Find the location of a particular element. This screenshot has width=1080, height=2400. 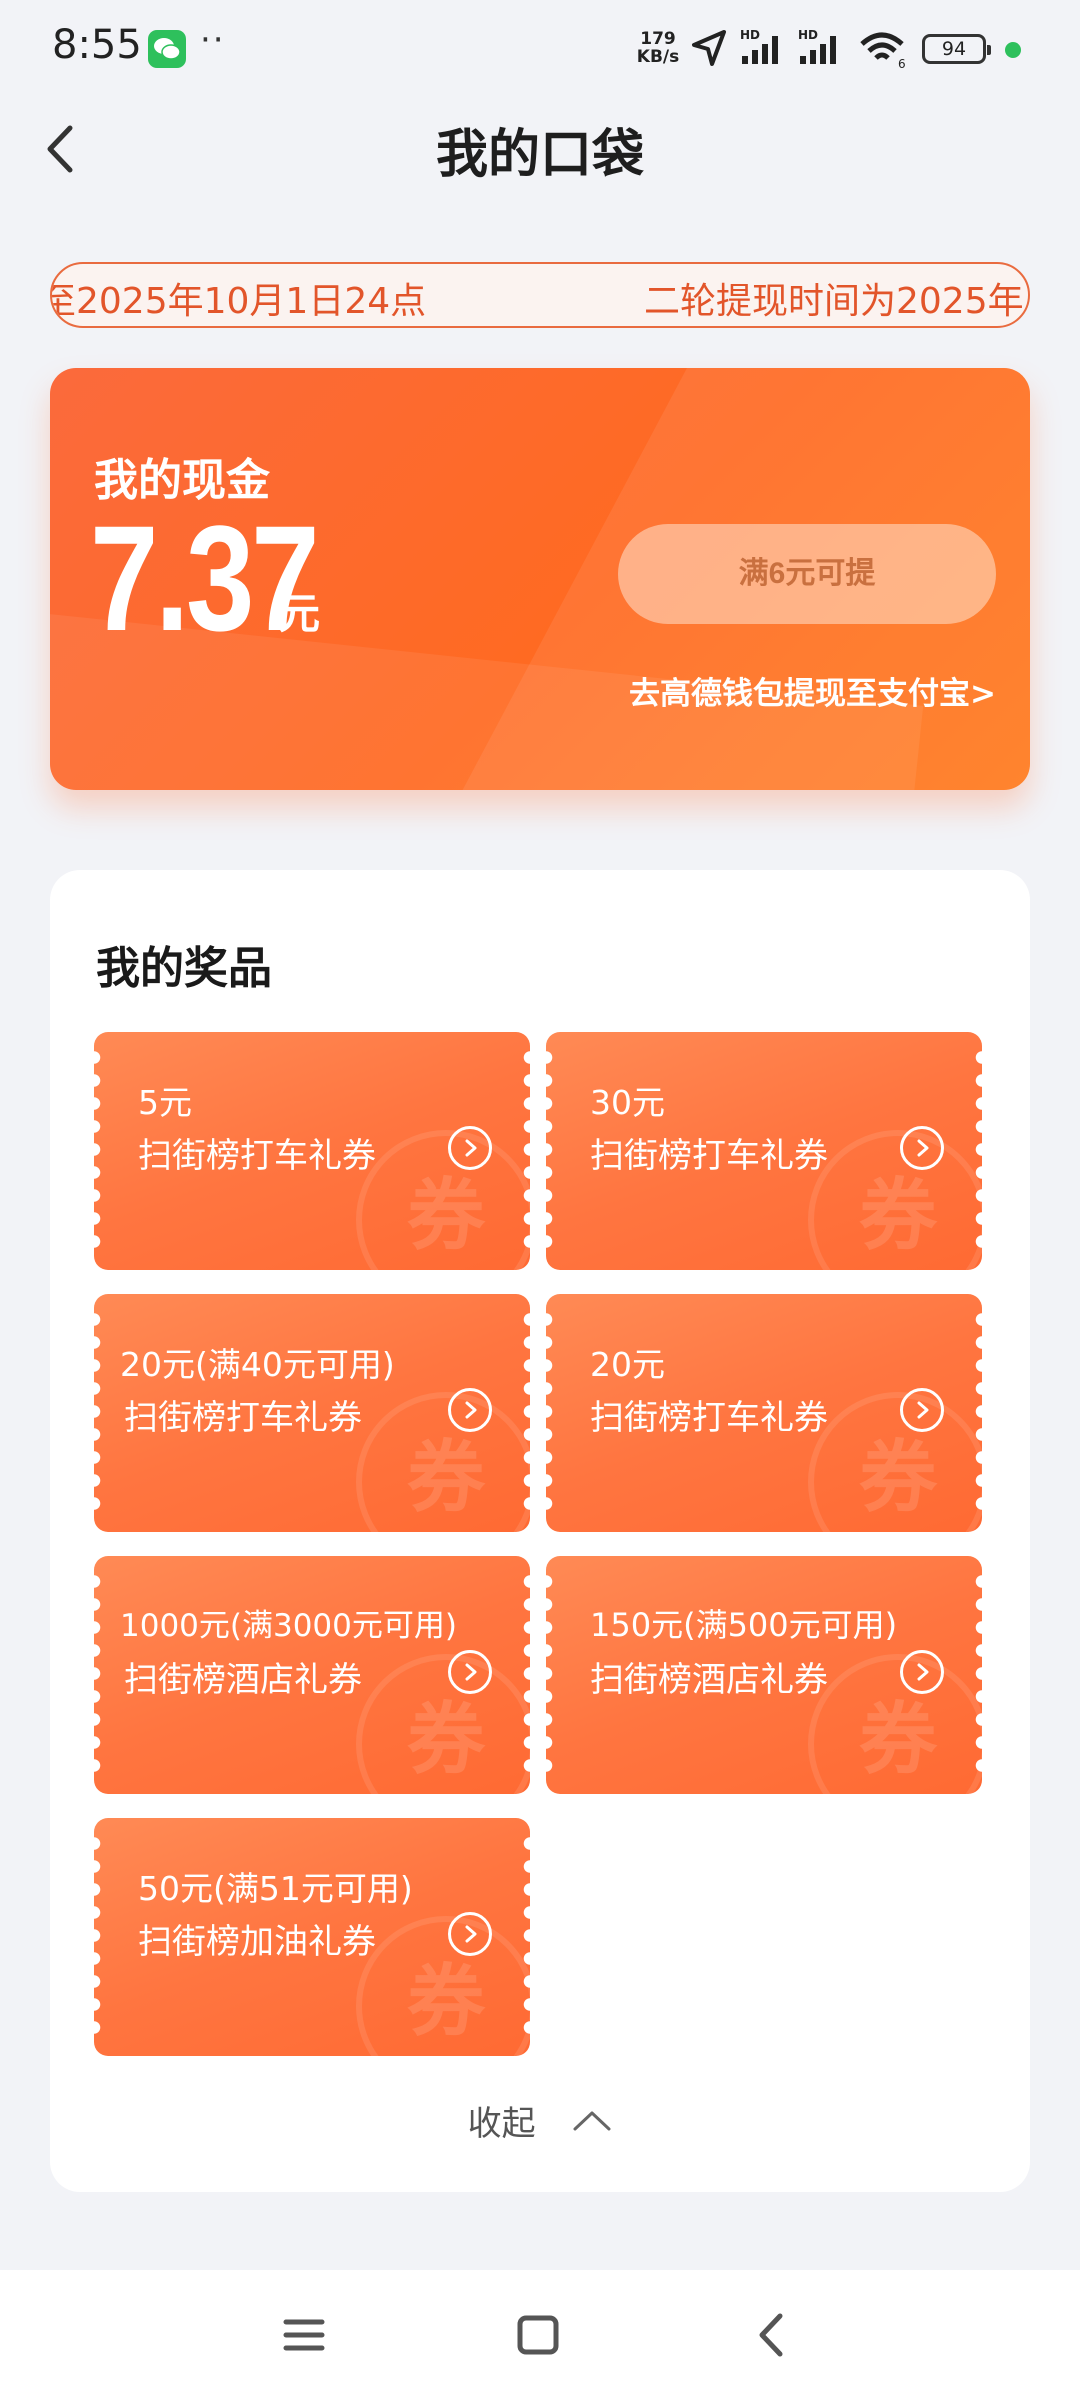

system-nav-bar is located at coordinates (540, 2335).